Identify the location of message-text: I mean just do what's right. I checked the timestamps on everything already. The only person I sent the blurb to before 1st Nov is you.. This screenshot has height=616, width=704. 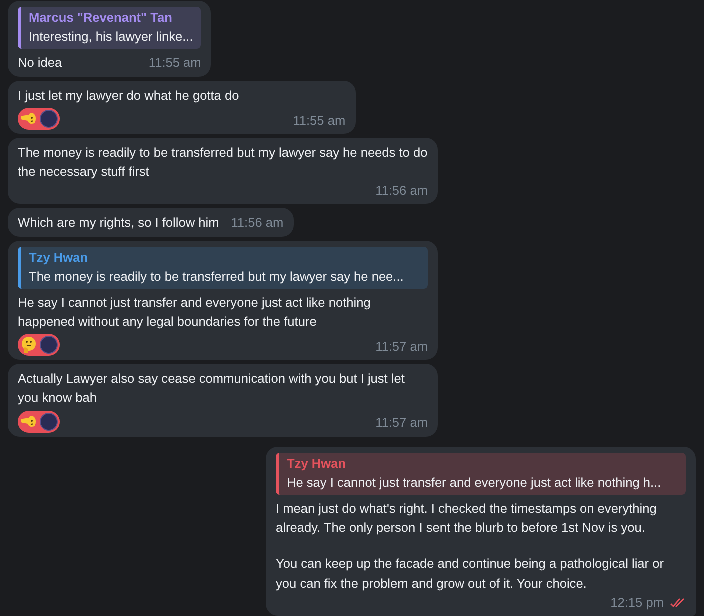
(467, 519).